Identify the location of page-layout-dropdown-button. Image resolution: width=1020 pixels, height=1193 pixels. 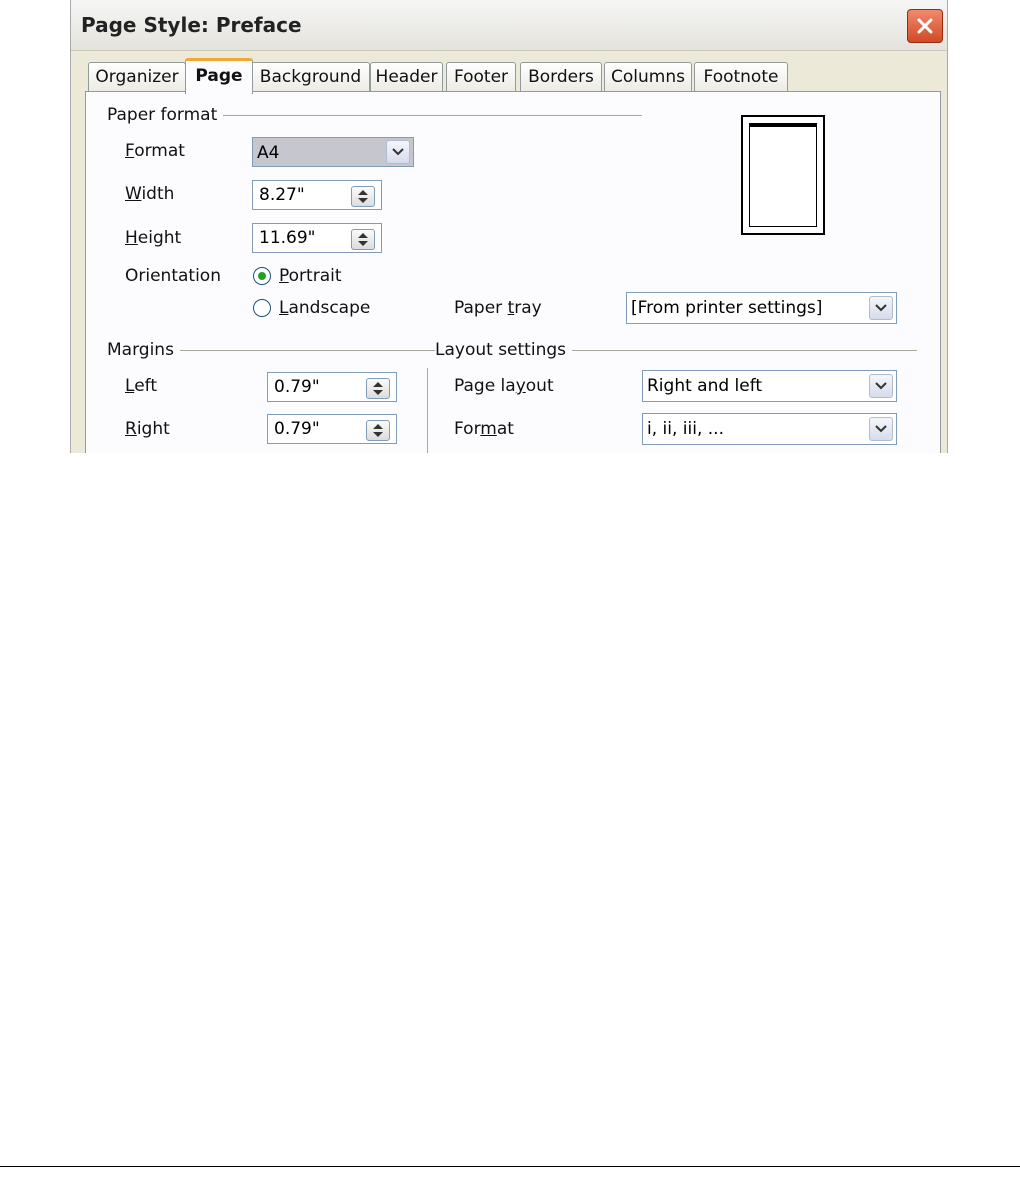
(881, 386).